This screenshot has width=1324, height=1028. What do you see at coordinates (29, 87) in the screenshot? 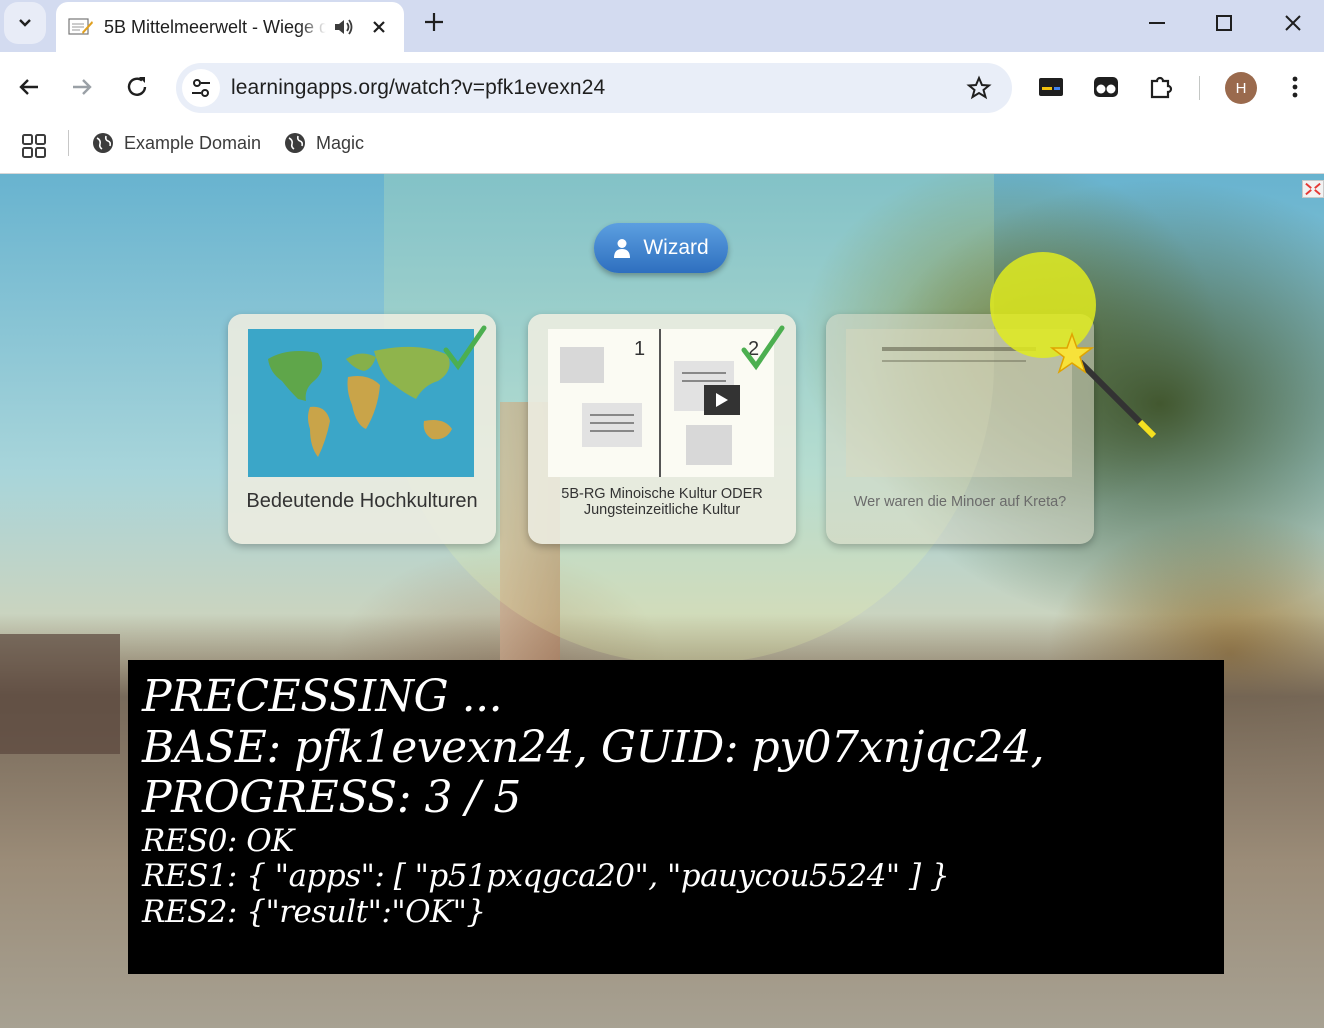
I see `back-icon` at bounding box center [29, 87].